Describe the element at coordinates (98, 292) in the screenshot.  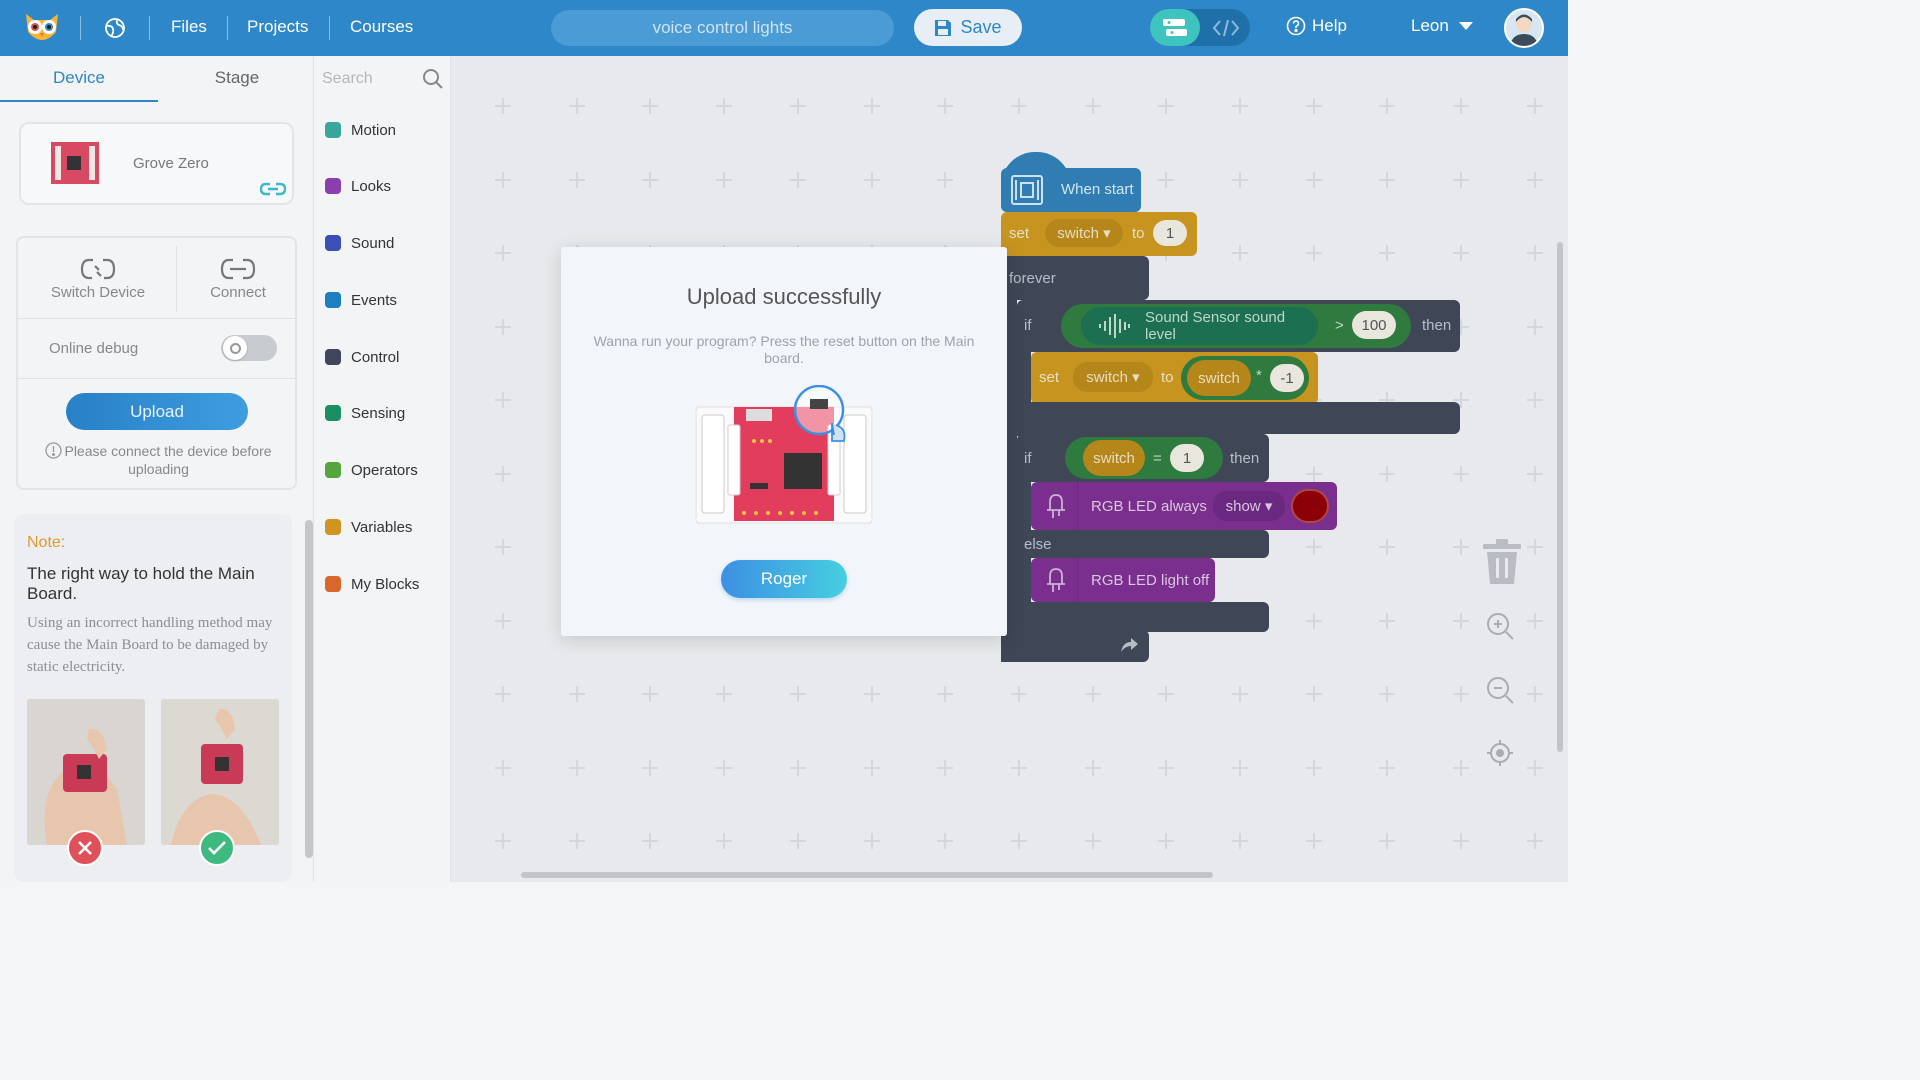
I see `switch-device-label: Switch Device` at that location.